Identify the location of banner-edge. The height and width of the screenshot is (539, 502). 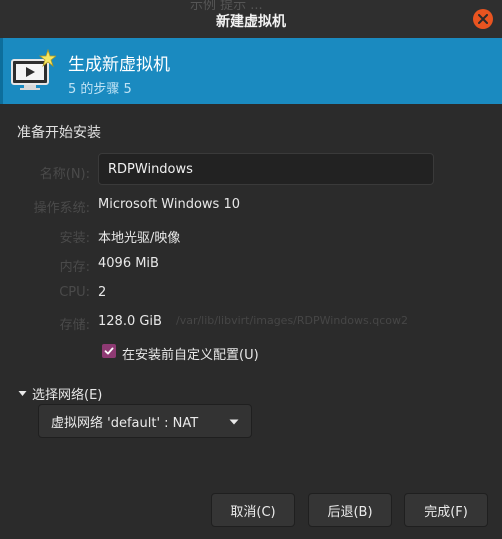
(1, 71).